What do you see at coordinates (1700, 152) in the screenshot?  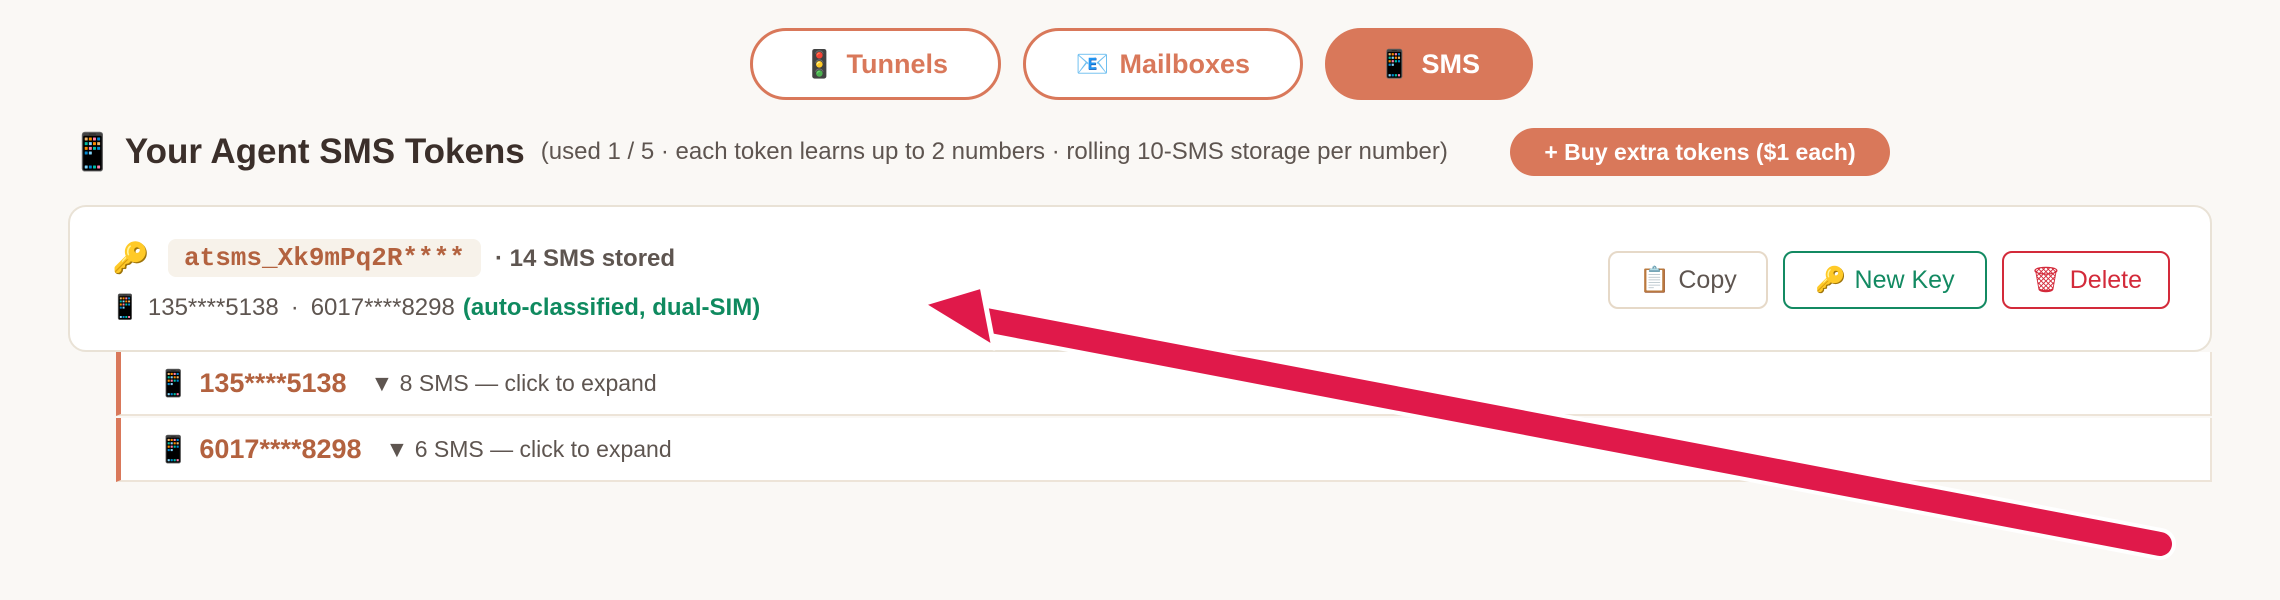 I see `buy-extra-tokens-button: + Buy extra tokens ($1 each)` at bounding box center [1700, 152].